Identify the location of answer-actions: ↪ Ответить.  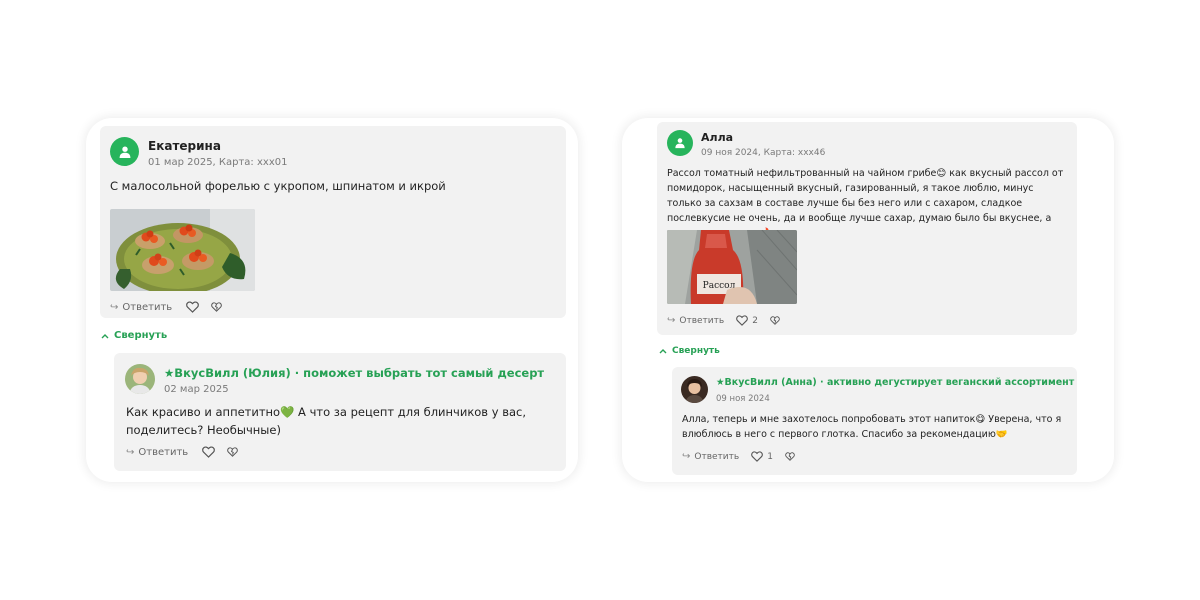
(182, 452).